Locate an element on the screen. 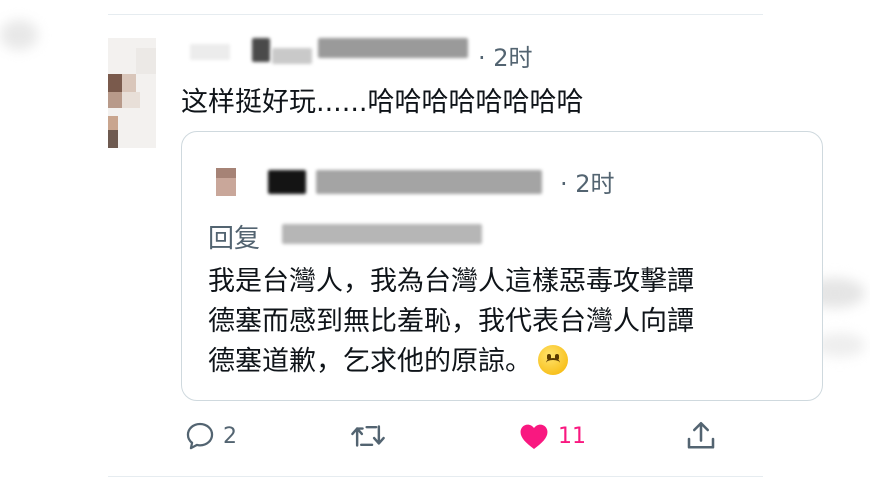 The width and height of the screenshot is (870, 489). tweet-text: 这样挺好玩......哈哈哈哈哈哈哈哈 is located at coordinates (382, 102).